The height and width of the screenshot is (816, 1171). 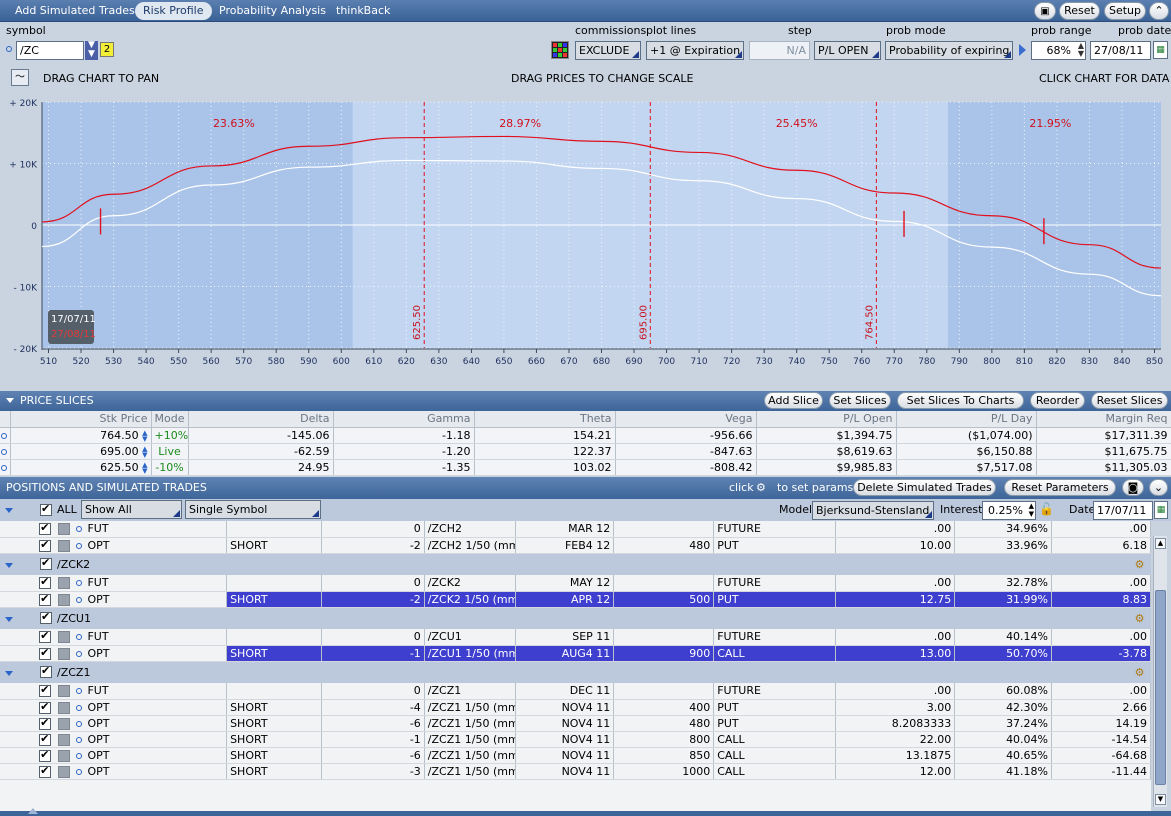 I want to click on pos-price: 12.00, so click(x=895, y=771).